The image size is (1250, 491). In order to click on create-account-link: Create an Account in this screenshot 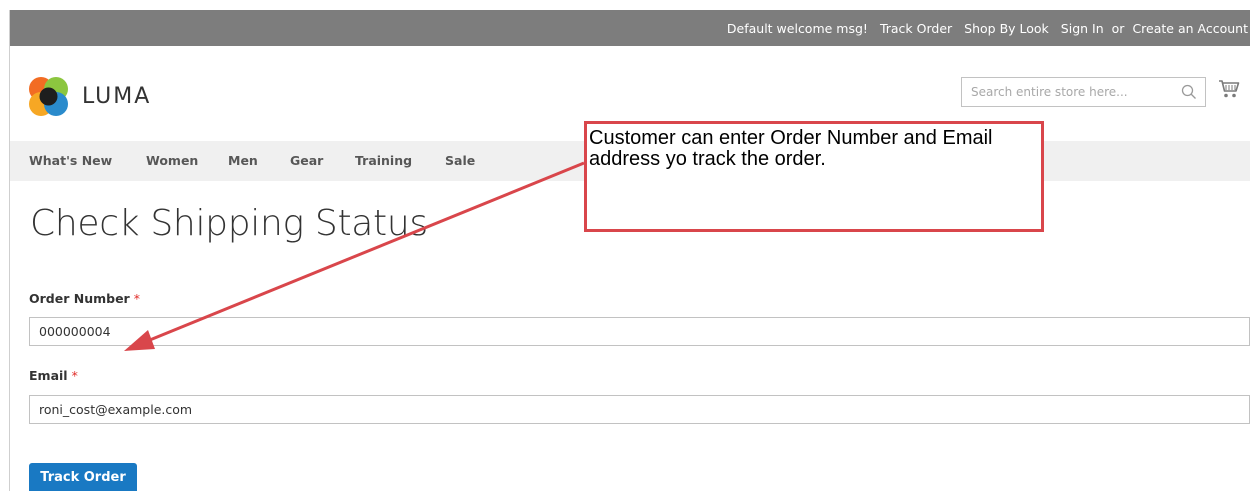, I will do `click(1190, 28)`.